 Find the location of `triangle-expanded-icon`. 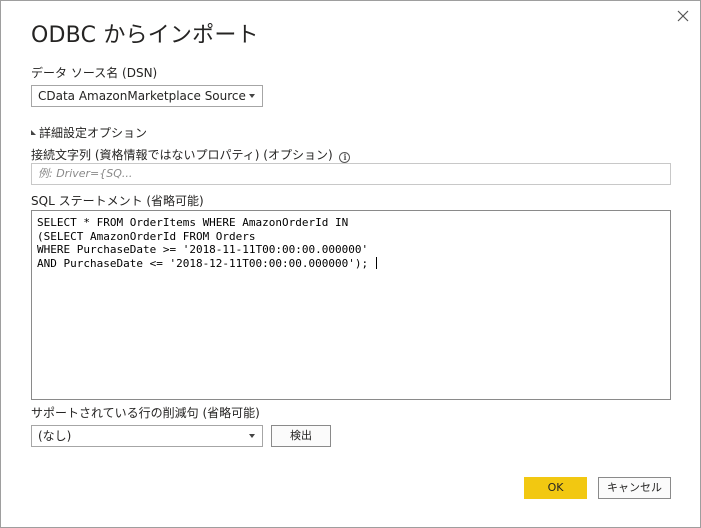

triangle-expanded-icon is located at coordinates (33, 132).